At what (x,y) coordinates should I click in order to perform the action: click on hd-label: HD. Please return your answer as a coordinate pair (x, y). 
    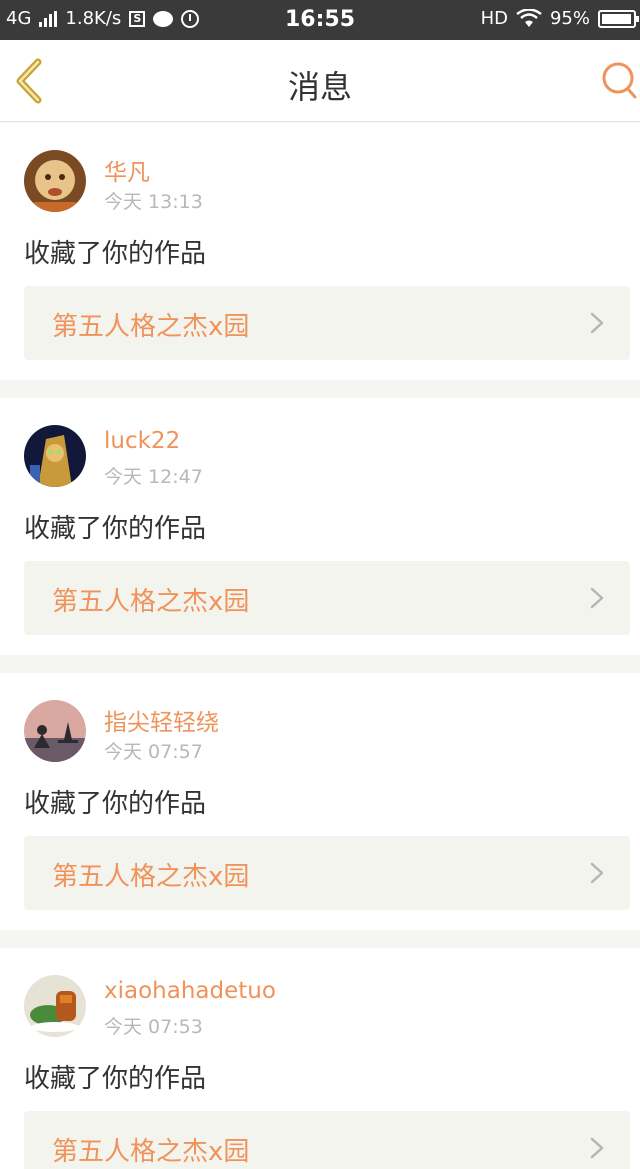
    Looking at the image, I should click on (494, 18).